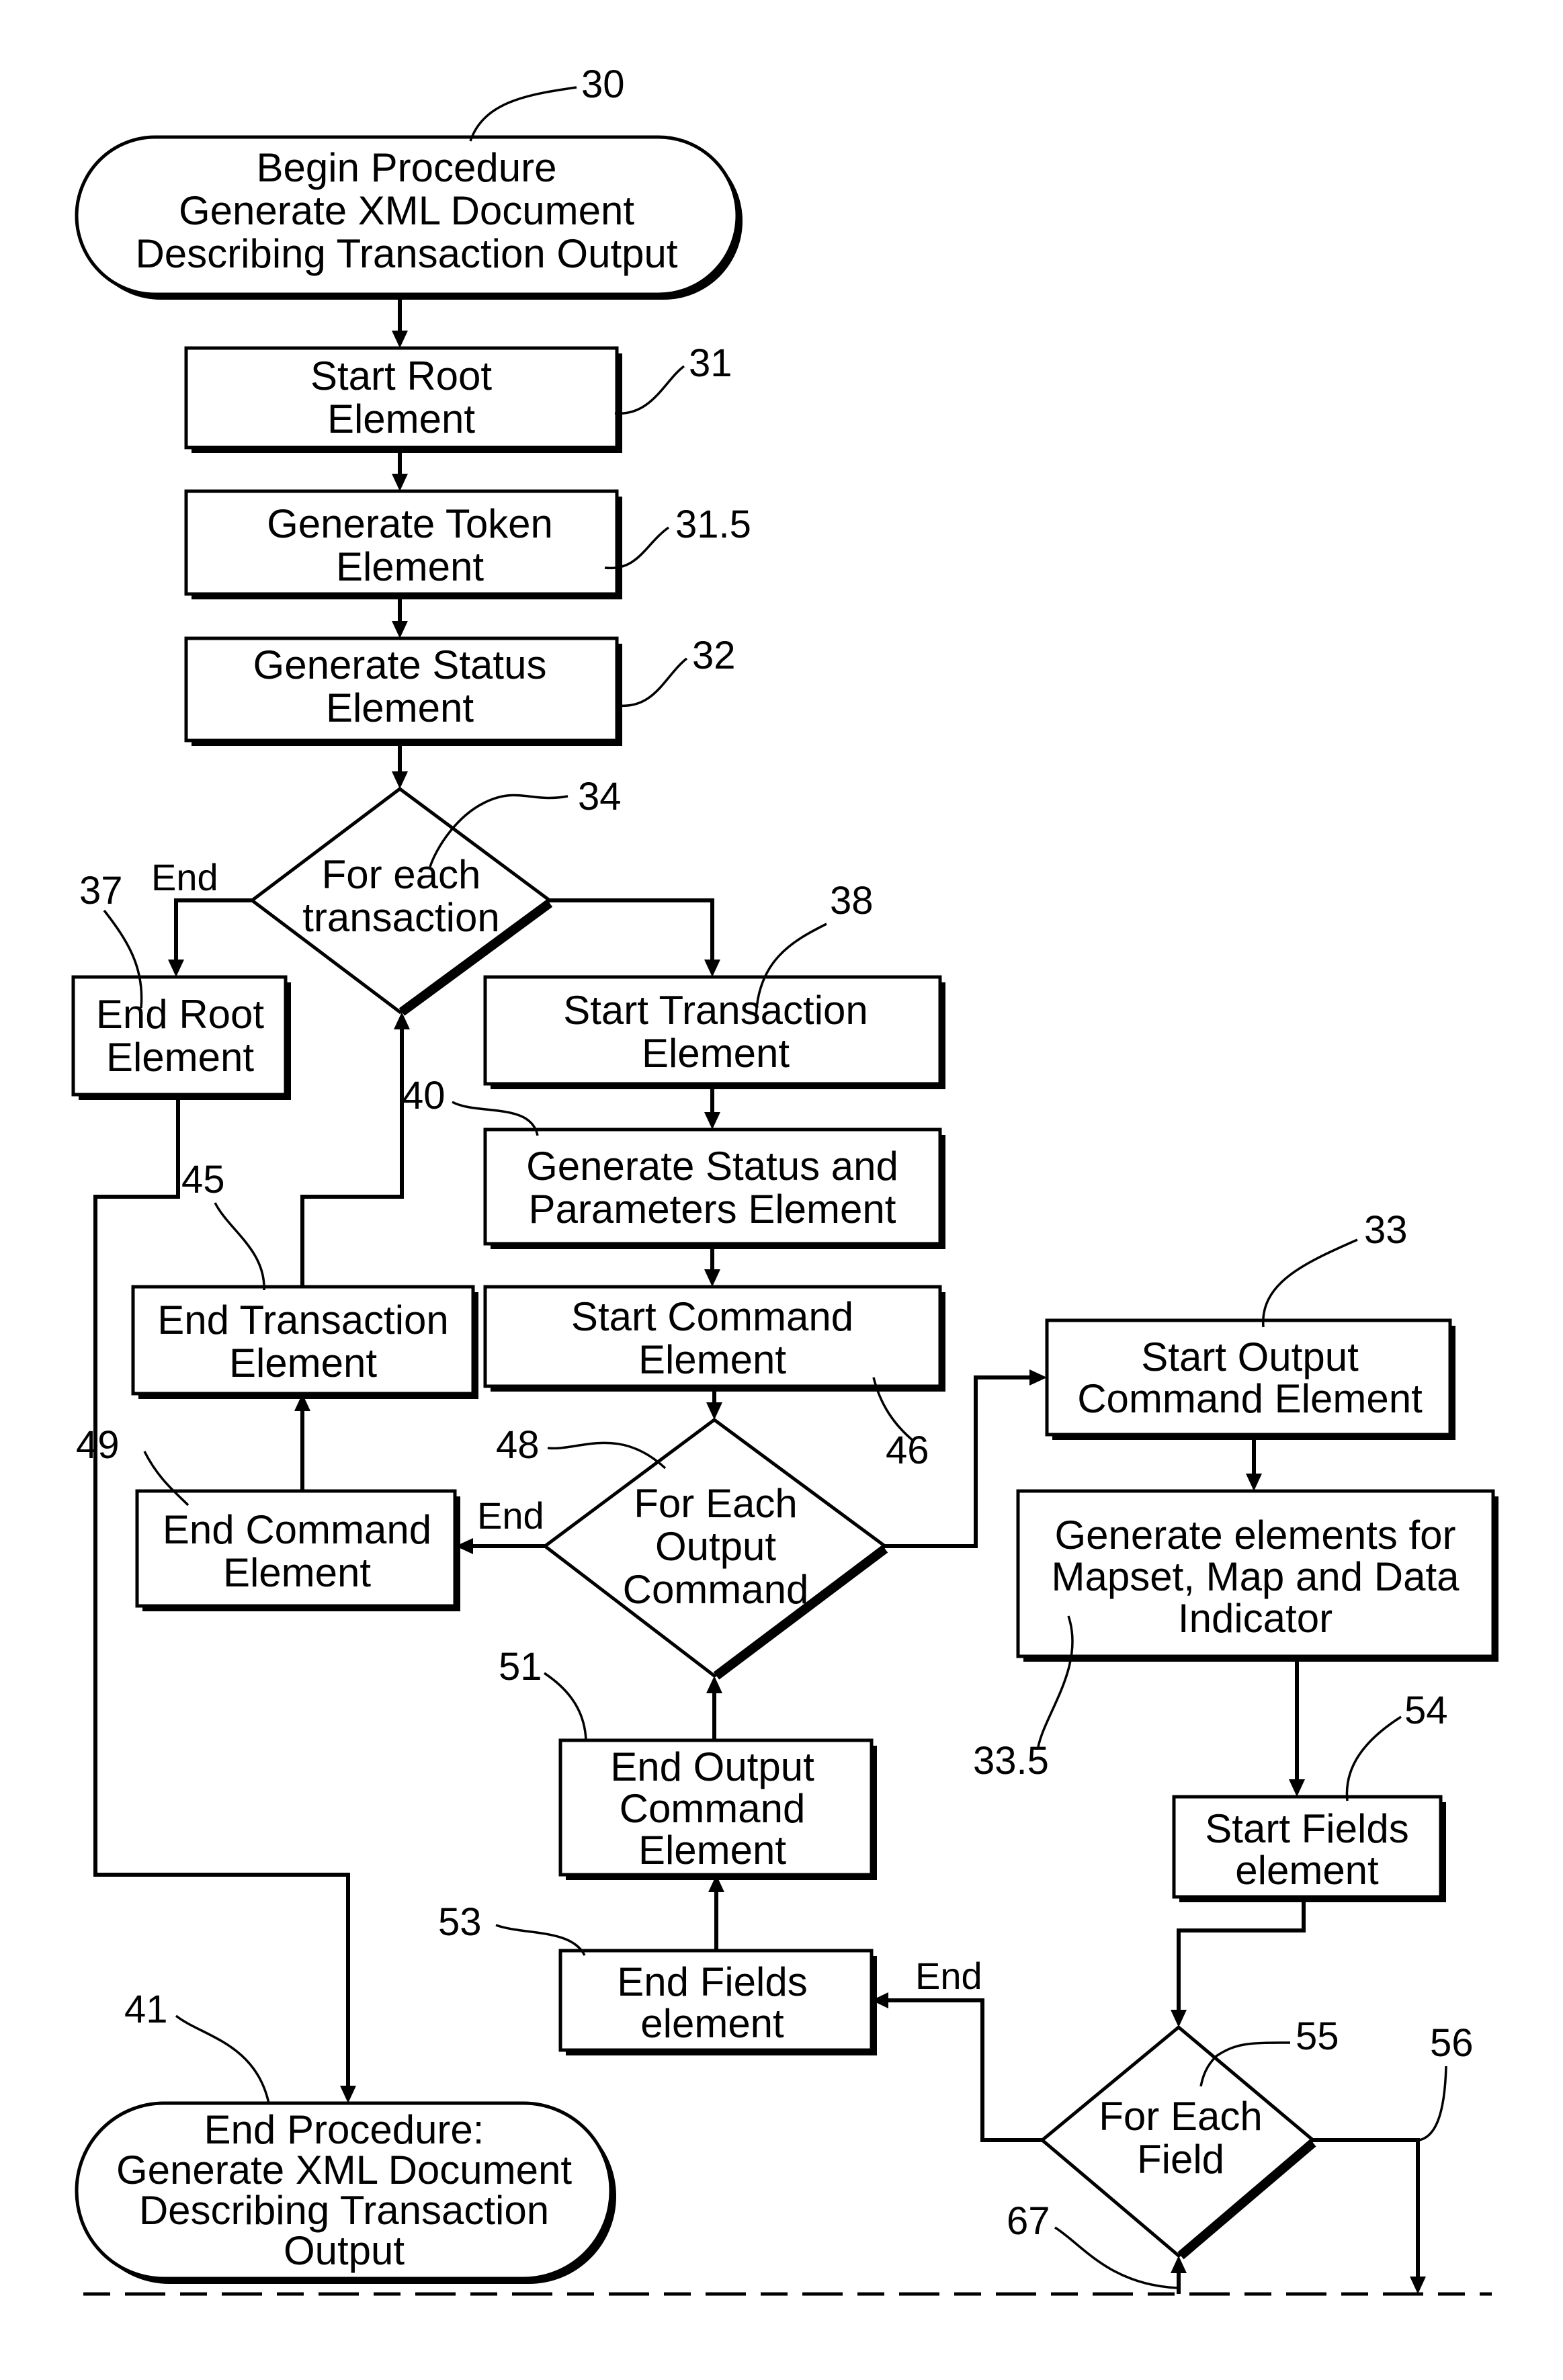  I want to click on node-line: Start Output, so click(1250, 1356).